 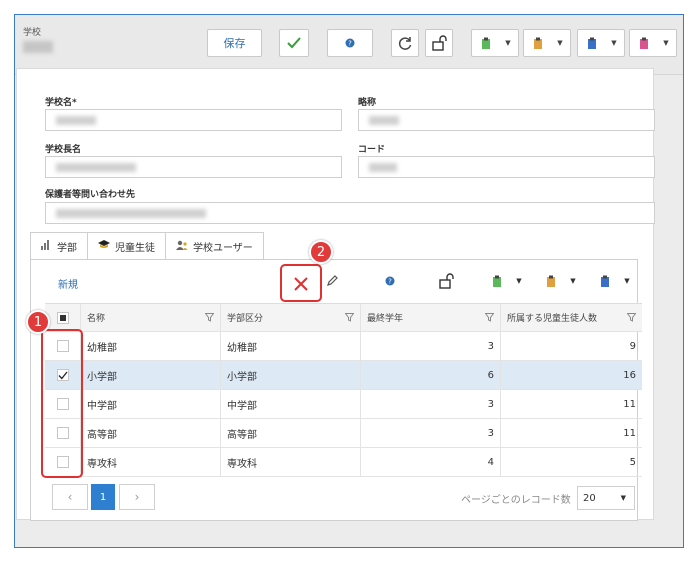 I want to click on table-row: 幼稚部 幼稚部 3 9, so click(x=343, y=346).